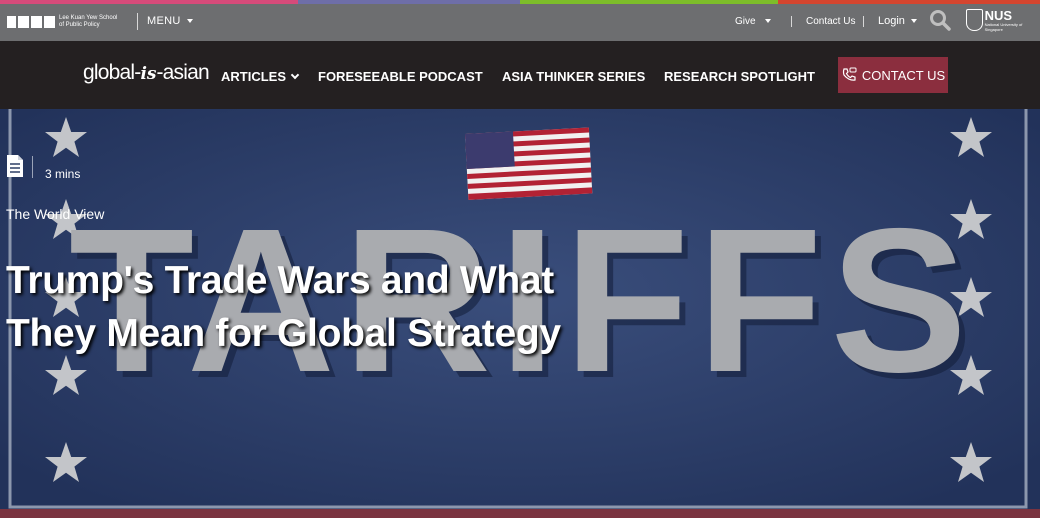  Describe the element at coordinates (112, 72) in the screenshot. I see `brand-text: global-` at that location.